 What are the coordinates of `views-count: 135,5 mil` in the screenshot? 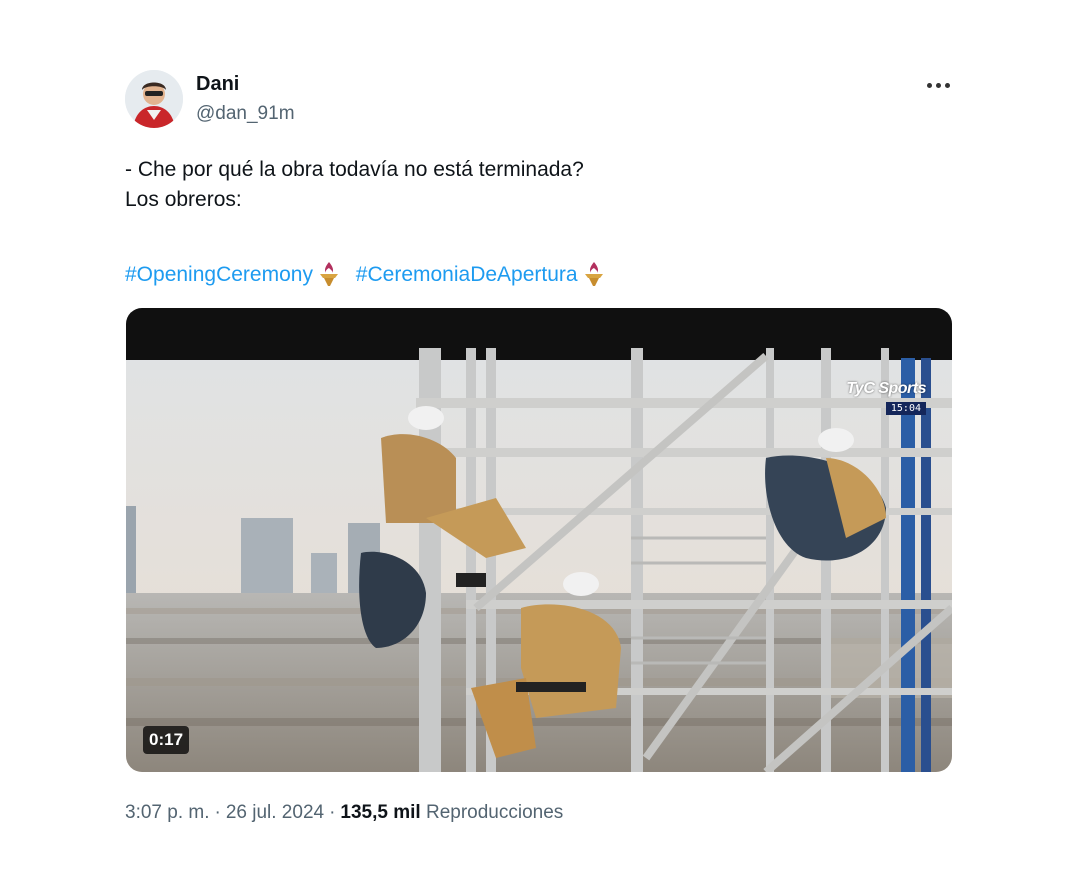 It's located at (380, 812).